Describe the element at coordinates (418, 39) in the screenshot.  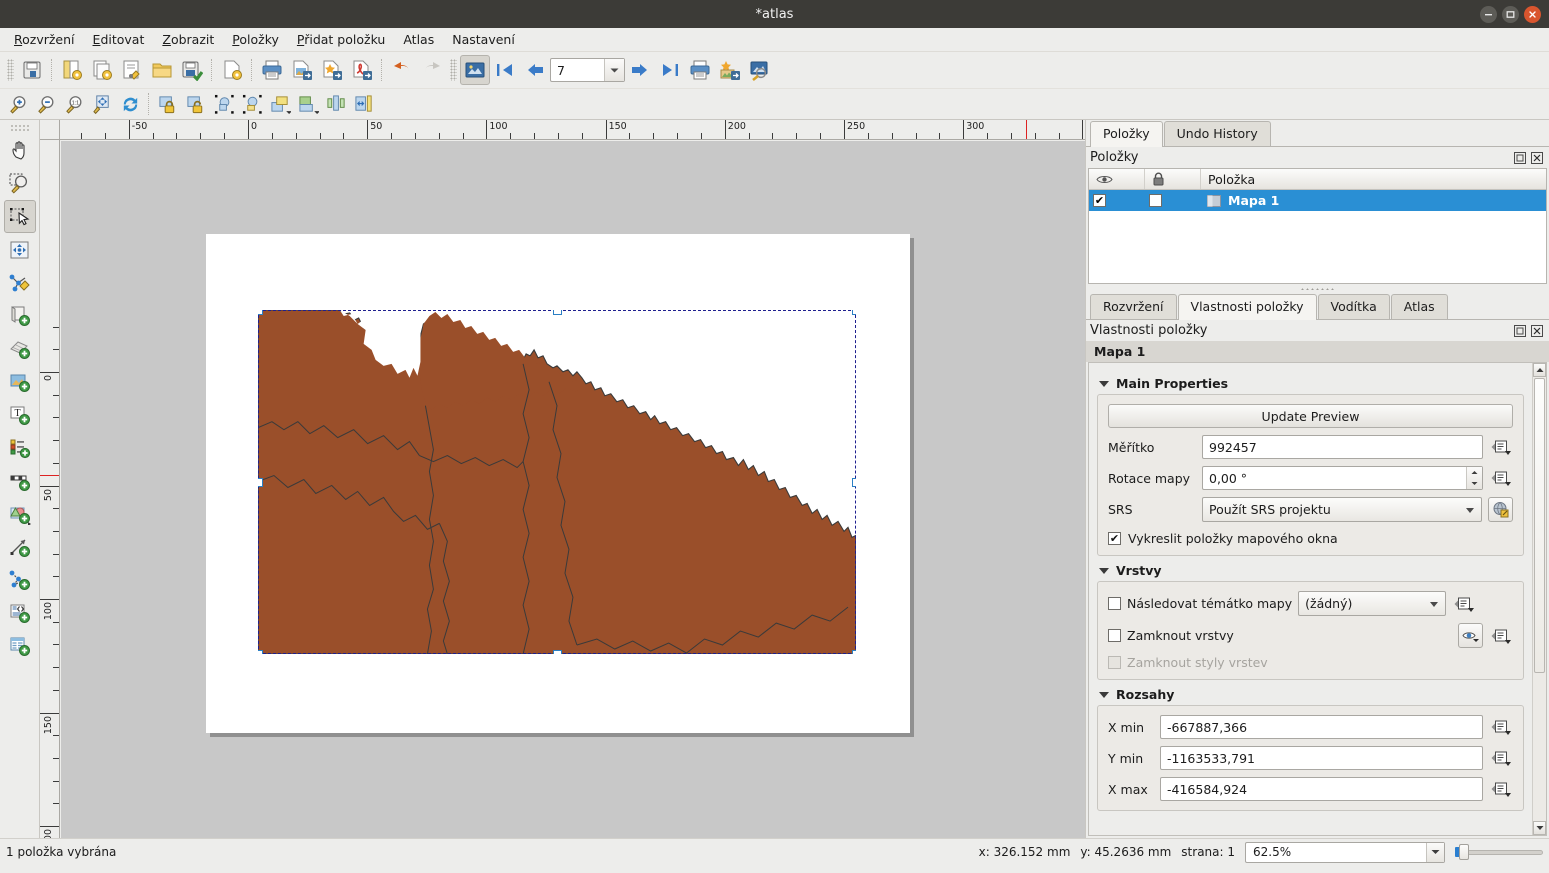
I see `menu-atlas: Atlas` at that location.